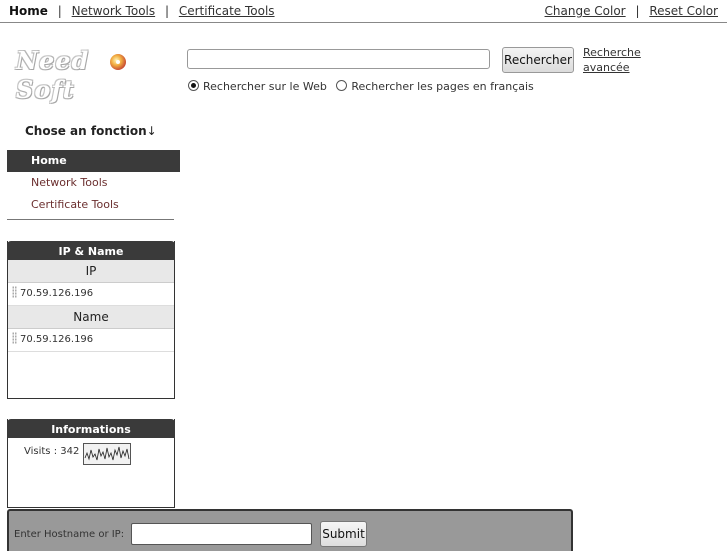 This screenshot has width=727, height=551. What do you see at coordinates (683, 11) in the screenshot?
I see `reset-color-link: Reset Color` at bounding box center [683, 11].